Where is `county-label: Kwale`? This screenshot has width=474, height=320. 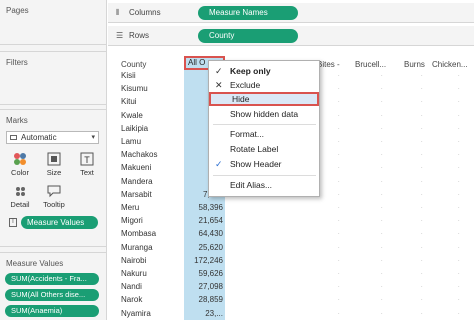 county-label: Kwale is located at coordinates (132, 115).